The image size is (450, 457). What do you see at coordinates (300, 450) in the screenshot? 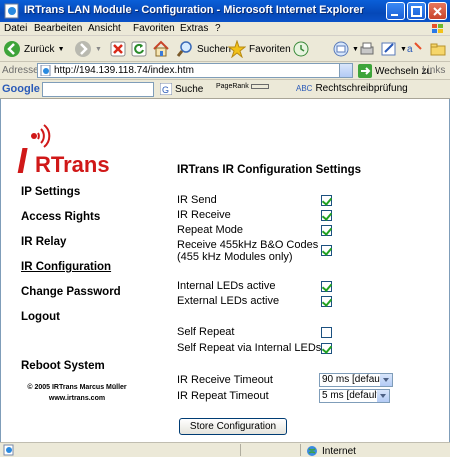
I see `status-divider` at bounding box center [300, 450].